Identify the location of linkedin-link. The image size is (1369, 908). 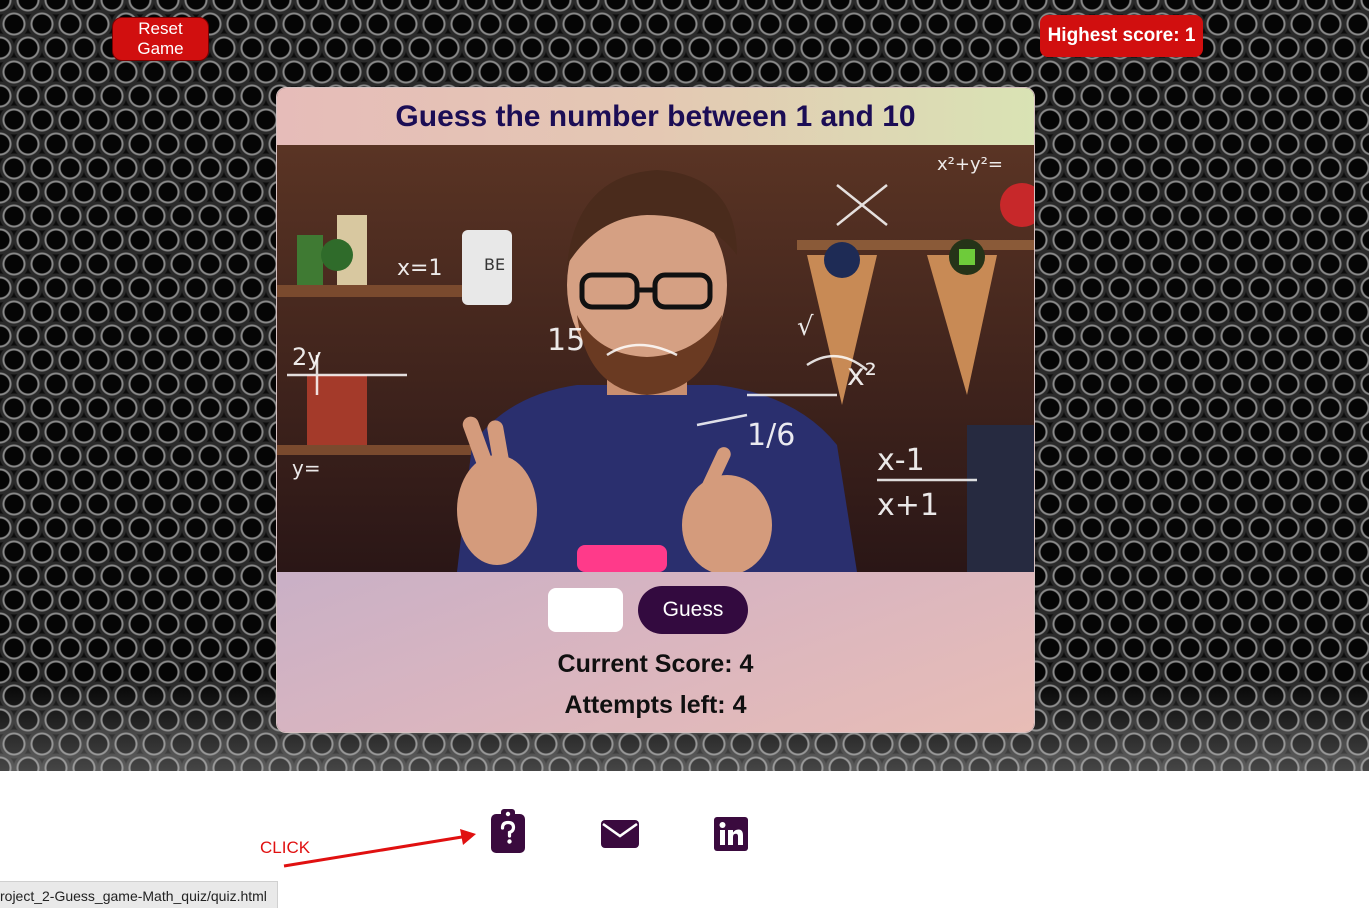
(731, 836).